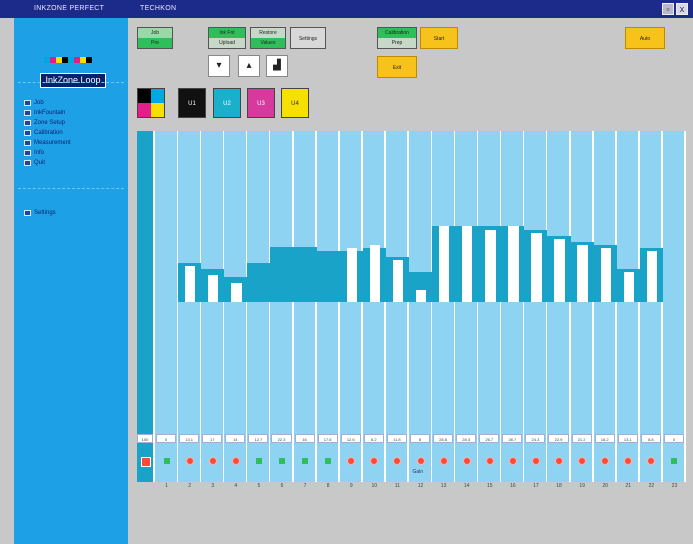 The image size is (693, 544). I want to click on zone-value-cell: 17, so click(212, 438).